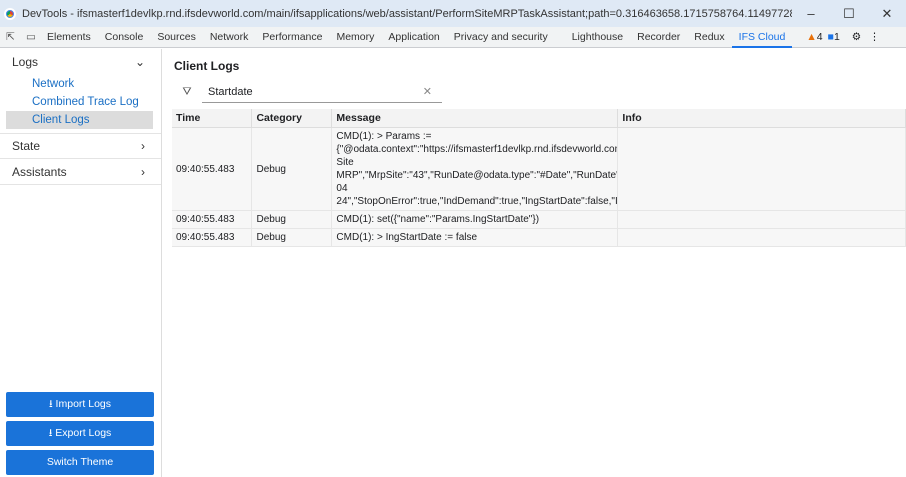  Describe the element at coordinates (39, 171) in the screenshot. I see `assistants-label: Assistants` at that location.